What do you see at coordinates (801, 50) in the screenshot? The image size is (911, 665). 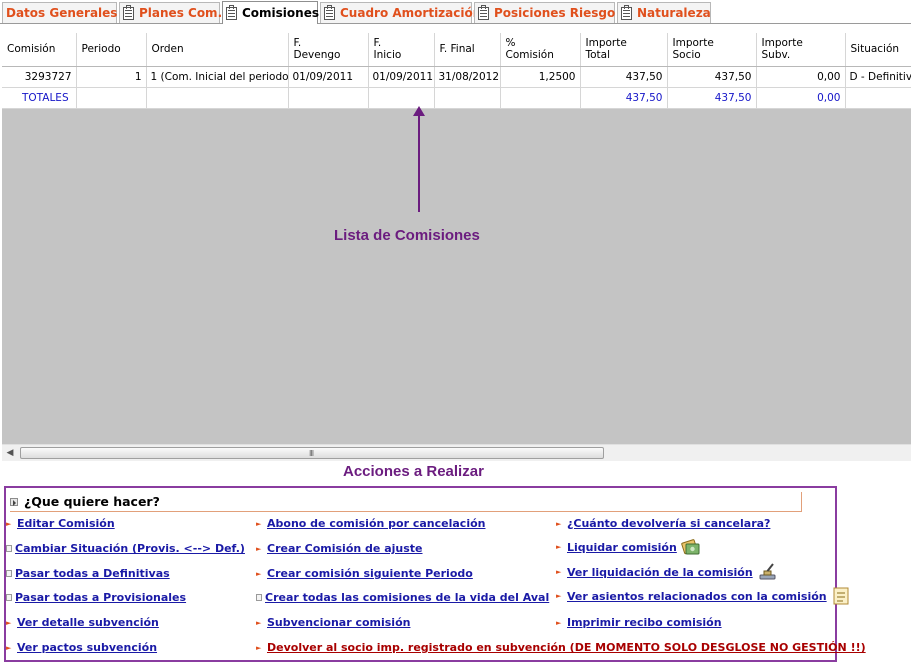 I see `col-header-importe-subv: Importe Subv.` at bounding box center [801, 50].